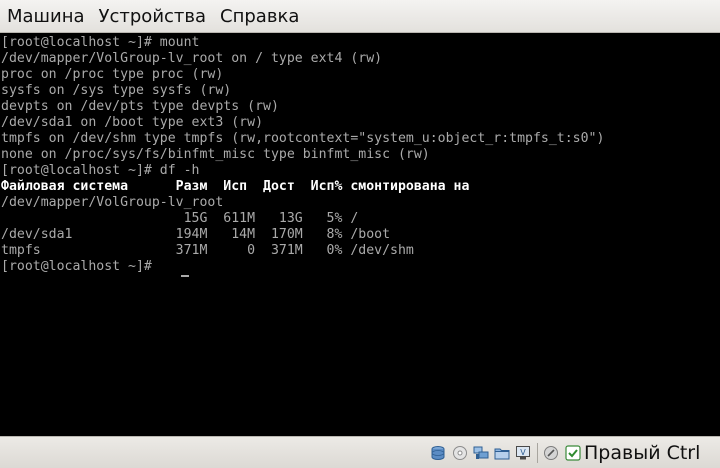 The height and width of the screenshot is (468, 720). Describe the element at coordinates (112, 74) in the screenshot. I see `terminal-line: proc on /proc type proc (rw)` at that location.